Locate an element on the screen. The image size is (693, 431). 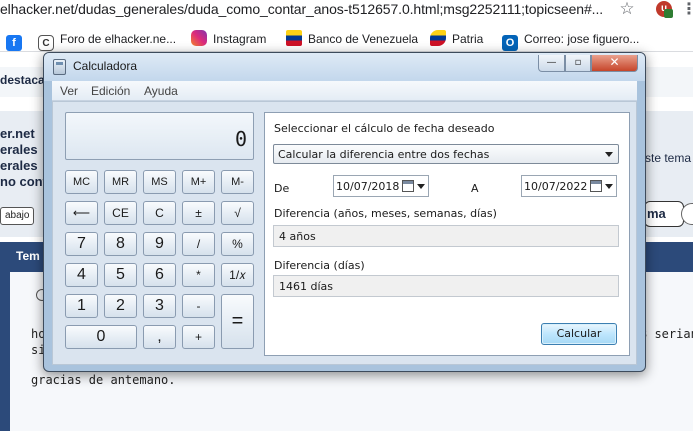
minimize-button: — is located at coordinates (551, 63).